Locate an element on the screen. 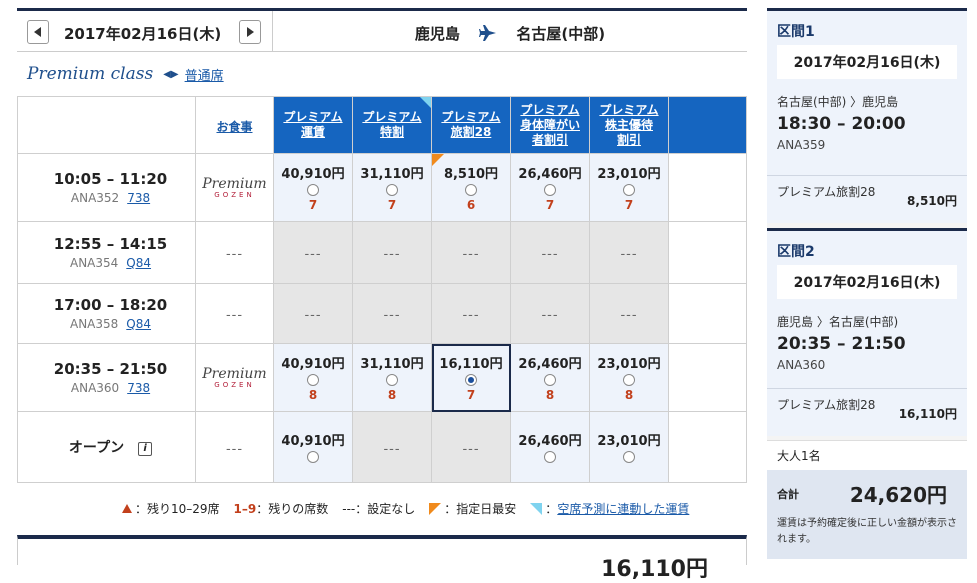 This screenshot has height=583, width=977. legend-none-key: --- is located at coordinates (349, 508).